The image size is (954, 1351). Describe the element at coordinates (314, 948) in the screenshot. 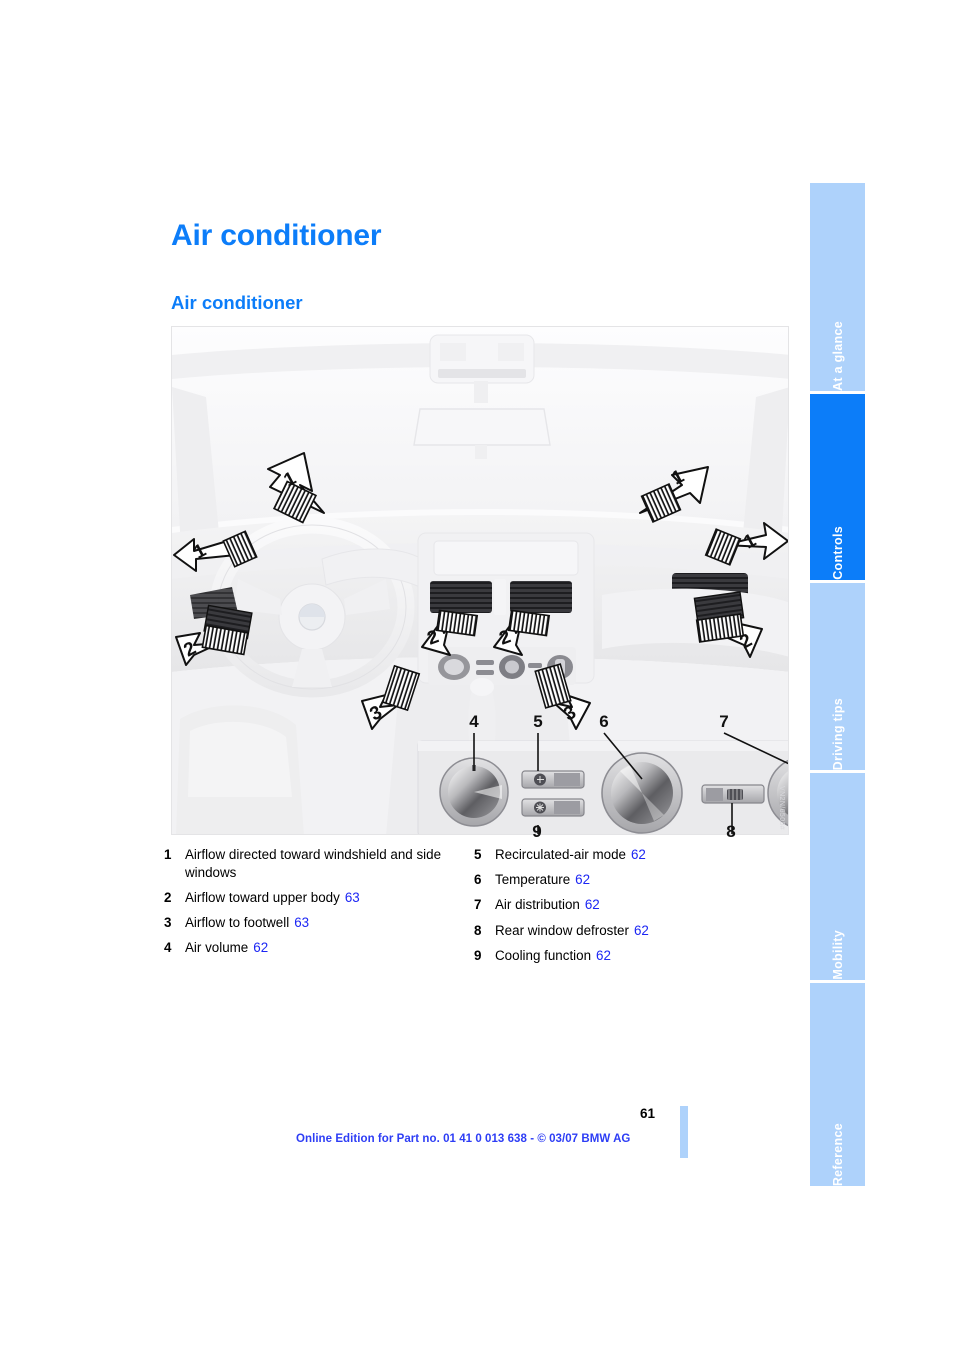

I see `legend-item: 4 Air volume 62` at that location.